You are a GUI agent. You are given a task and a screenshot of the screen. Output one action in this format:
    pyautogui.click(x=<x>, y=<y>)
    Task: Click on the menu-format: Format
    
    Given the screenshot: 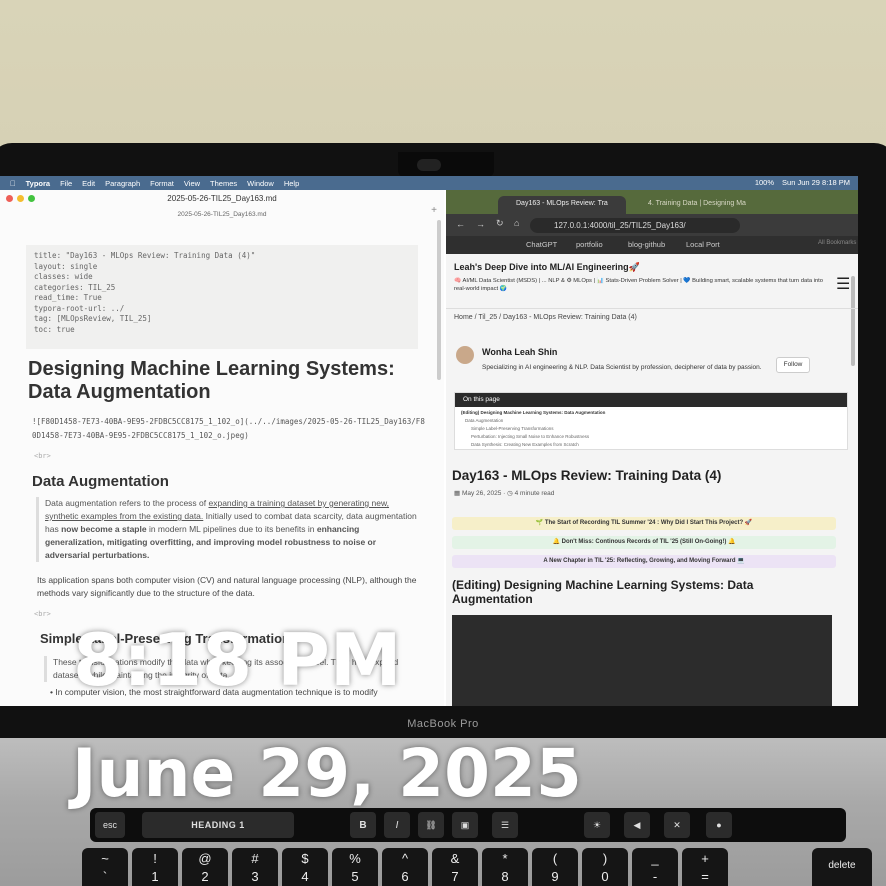 What is the action you would take?
    pyautogui.click(x=162, y=183)
    